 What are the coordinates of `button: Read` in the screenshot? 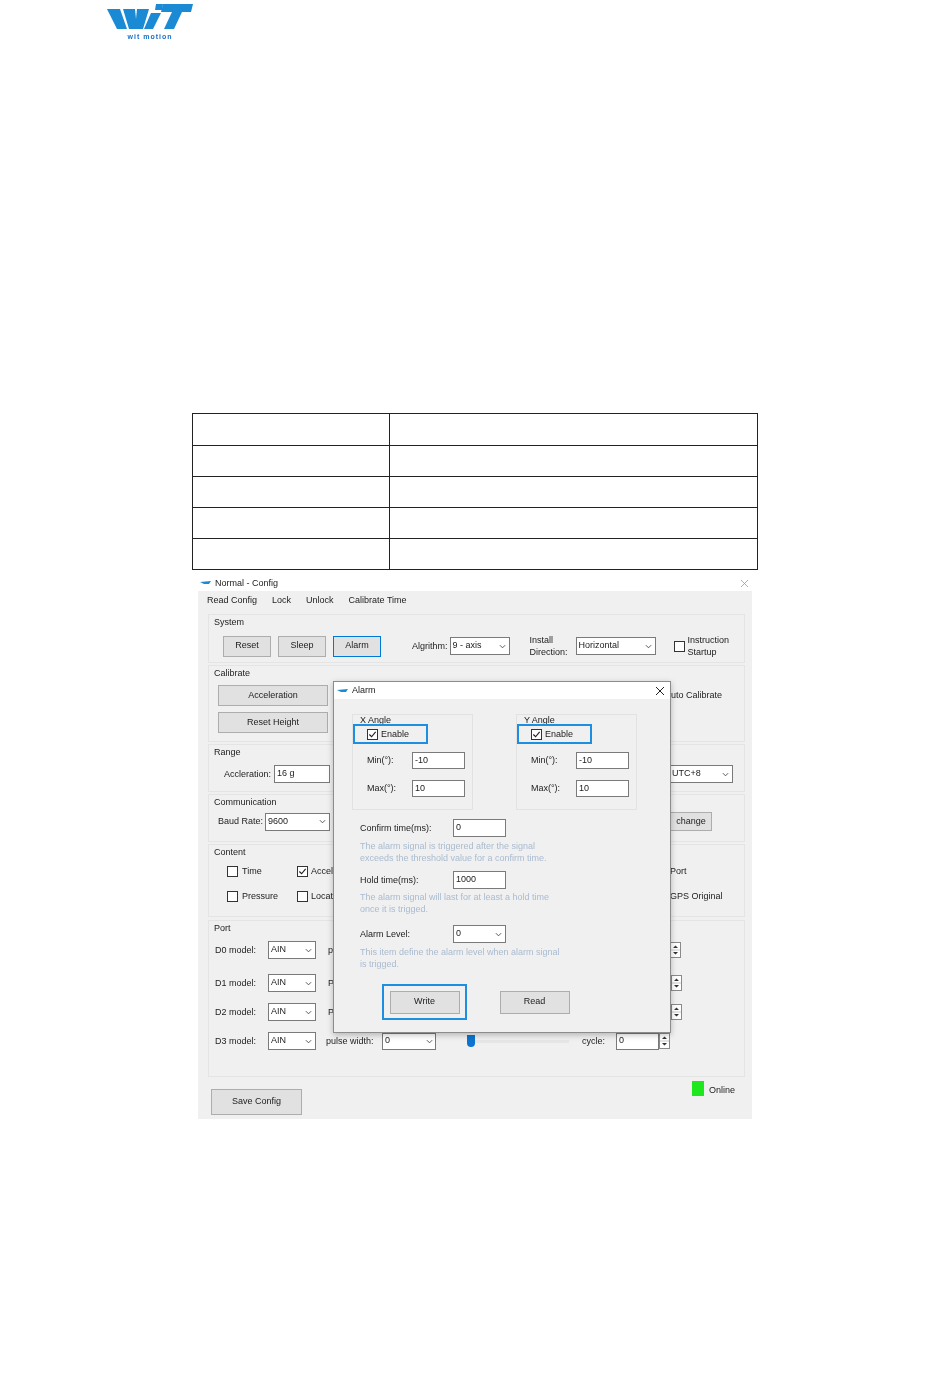 It's located at (534, 1002).